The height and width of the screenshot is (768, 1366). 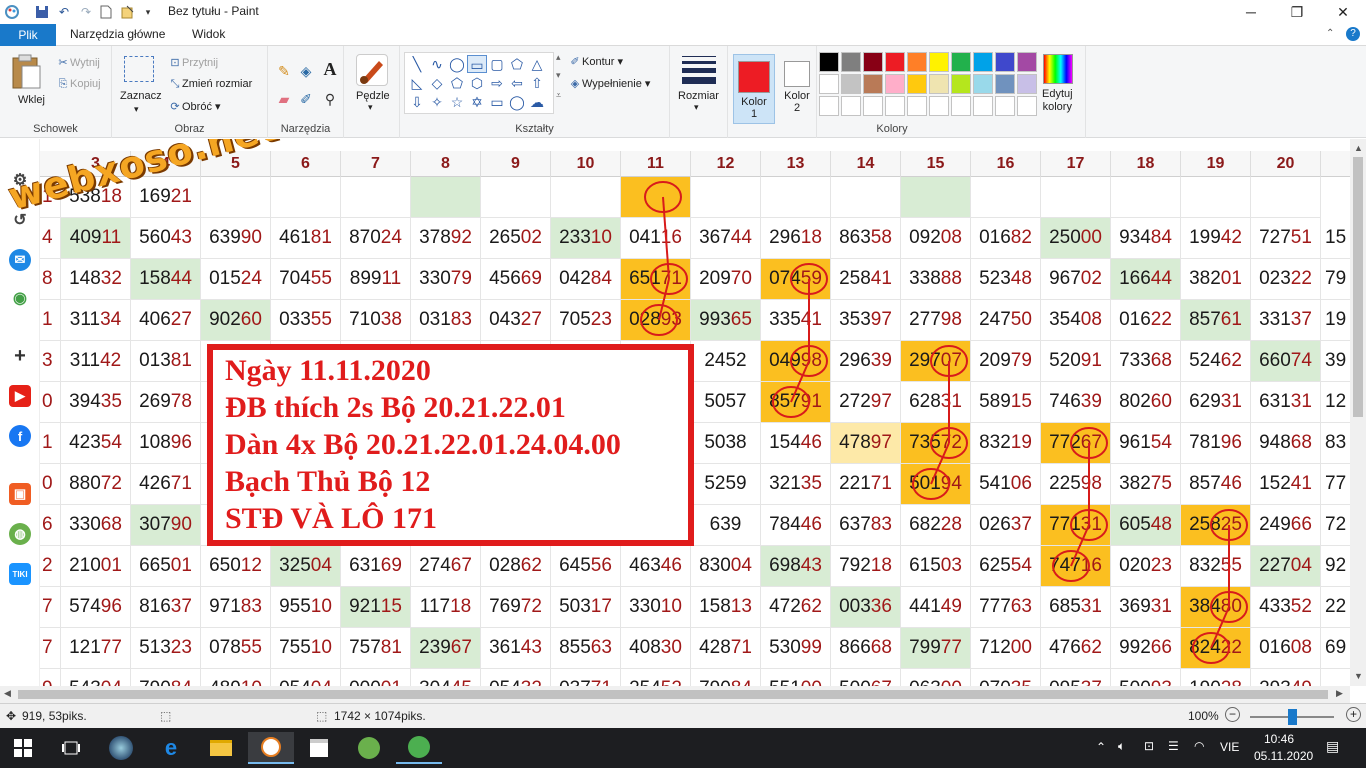 I want to click on paste-icon, so click(x=26, y=72).